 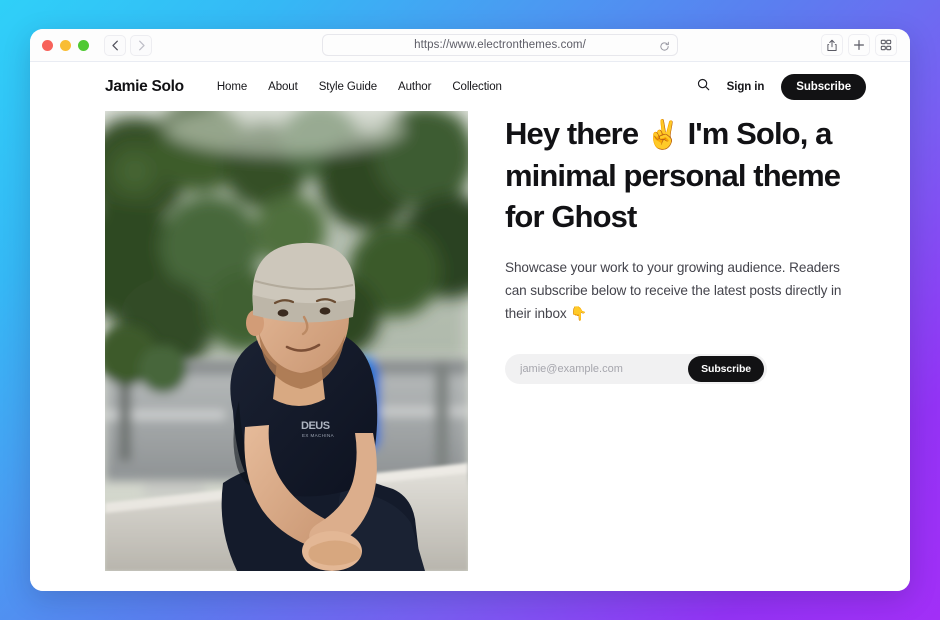 What do you see at coordinates (726, 368) in the screenshot?
I see `subscribe-submit-button: Subscribe` at bounding box center [726, 368].